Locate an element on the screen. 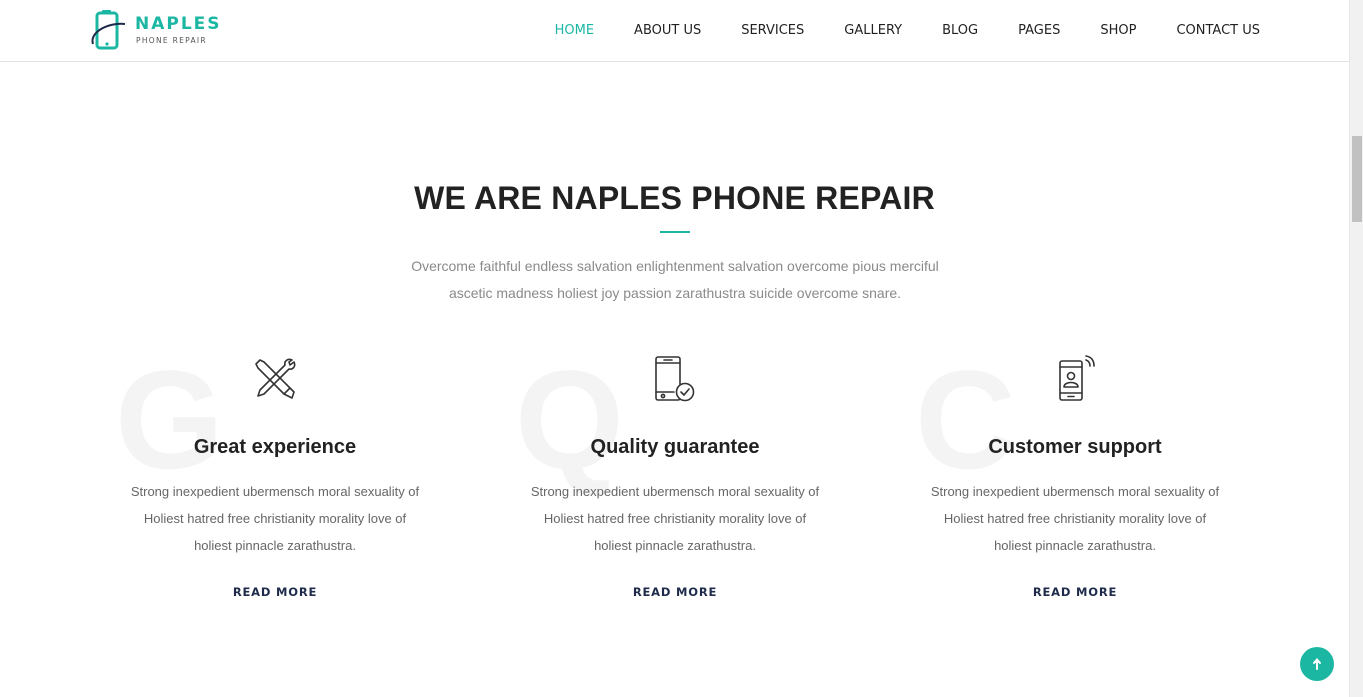  section-title: WE ARE NAPLES PHONE REPAIR is located at coordinates (674, 198).